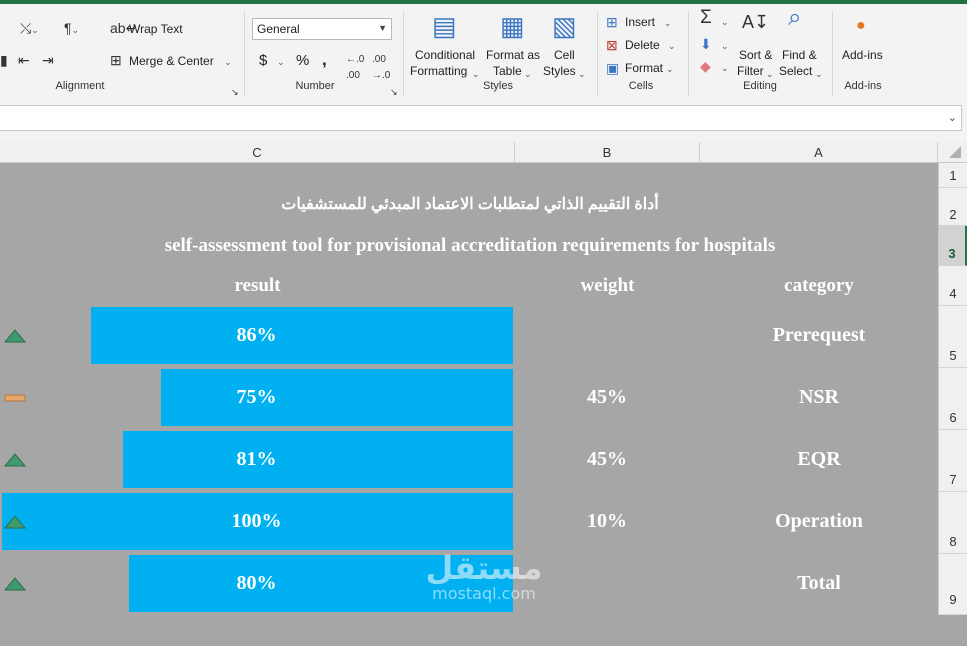  Describe the element at coordinates (256, 335) in the screenshot. I see `result-cell: 86%` at that location.